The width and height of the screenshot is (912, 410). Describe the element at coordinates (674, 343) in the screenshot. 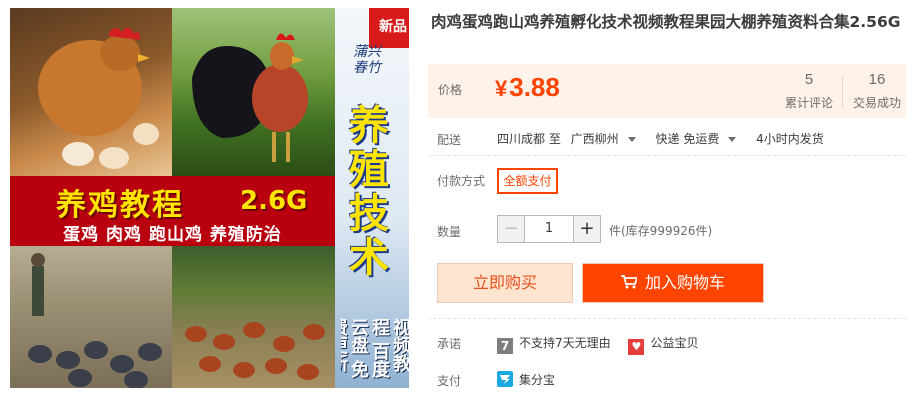

I see `charity-text: 公益宝贝` at that location.